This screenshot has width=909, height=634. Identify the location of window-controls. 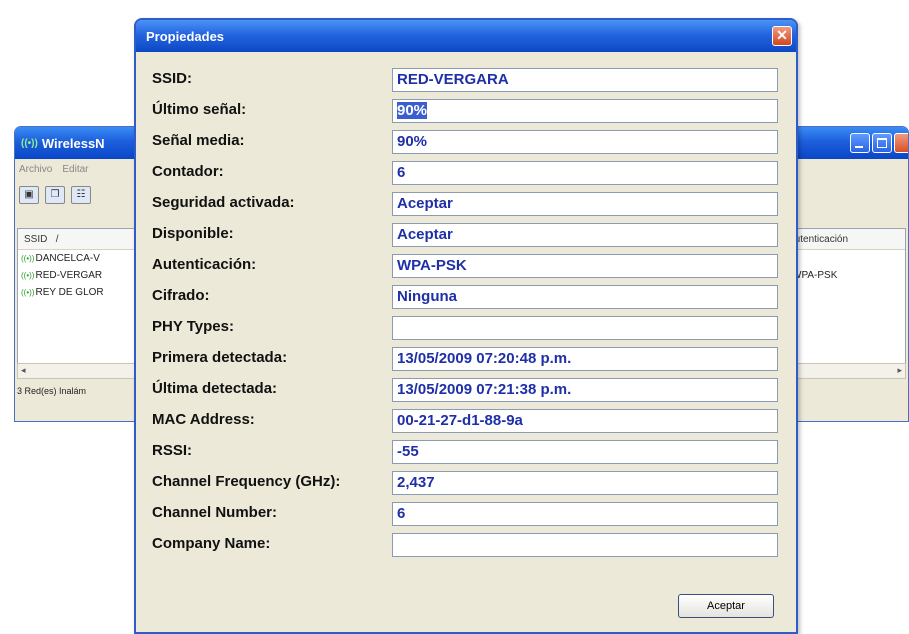
(879, 143).